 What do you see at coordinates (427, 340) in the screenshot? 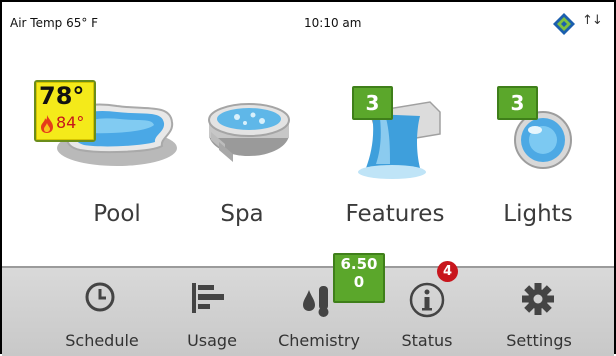
I see `nav-label: Status` at bounding box center [427, 340].